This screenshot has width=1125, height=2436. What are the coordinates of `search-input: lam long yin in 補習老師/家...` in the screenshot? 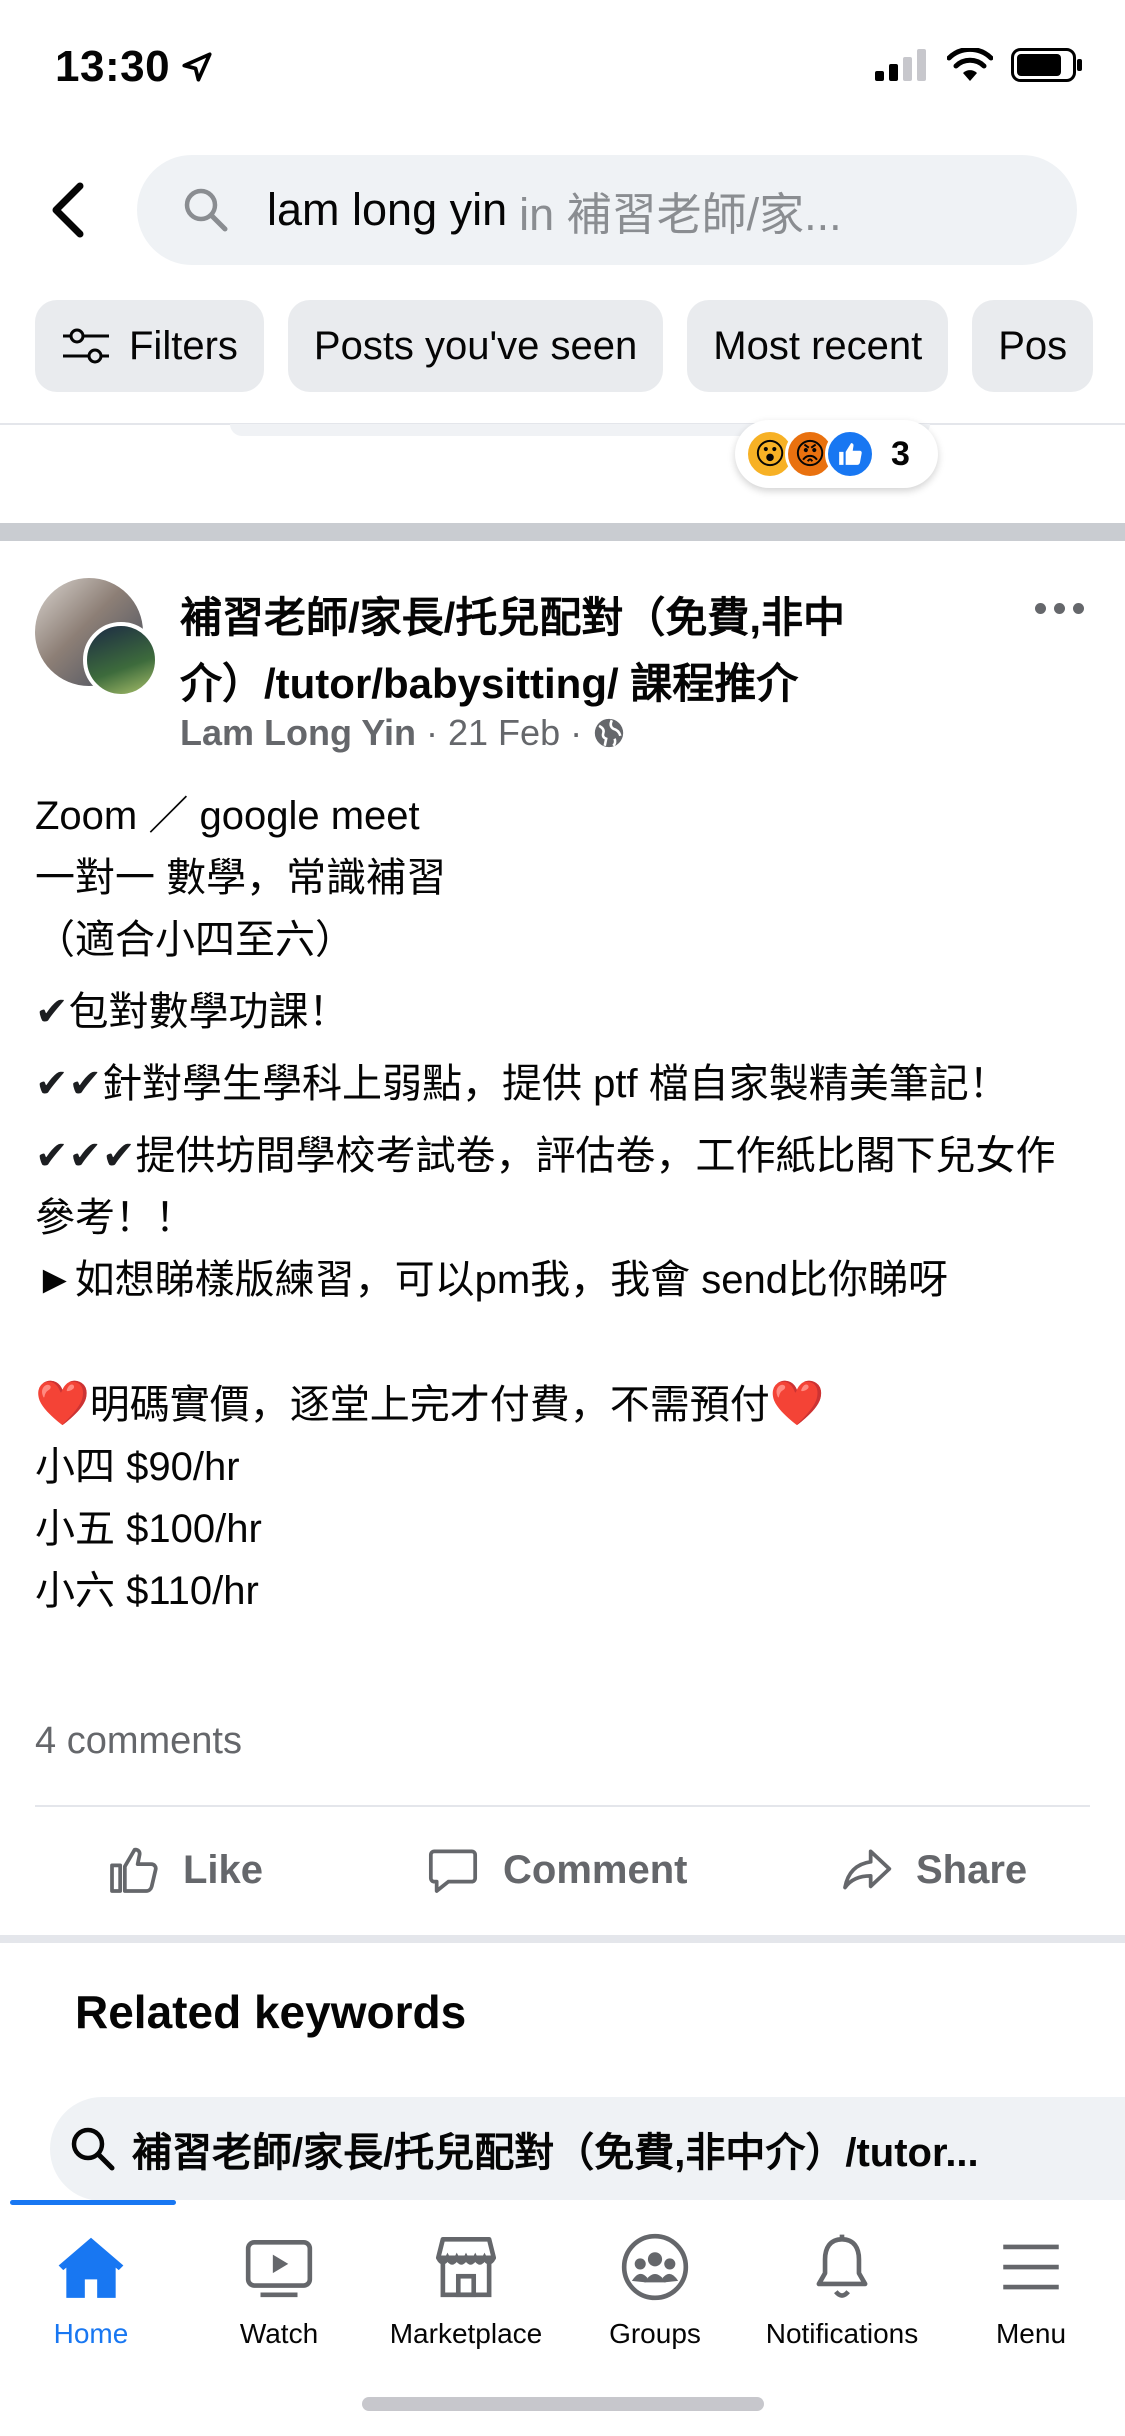 It's located at (607, 210).